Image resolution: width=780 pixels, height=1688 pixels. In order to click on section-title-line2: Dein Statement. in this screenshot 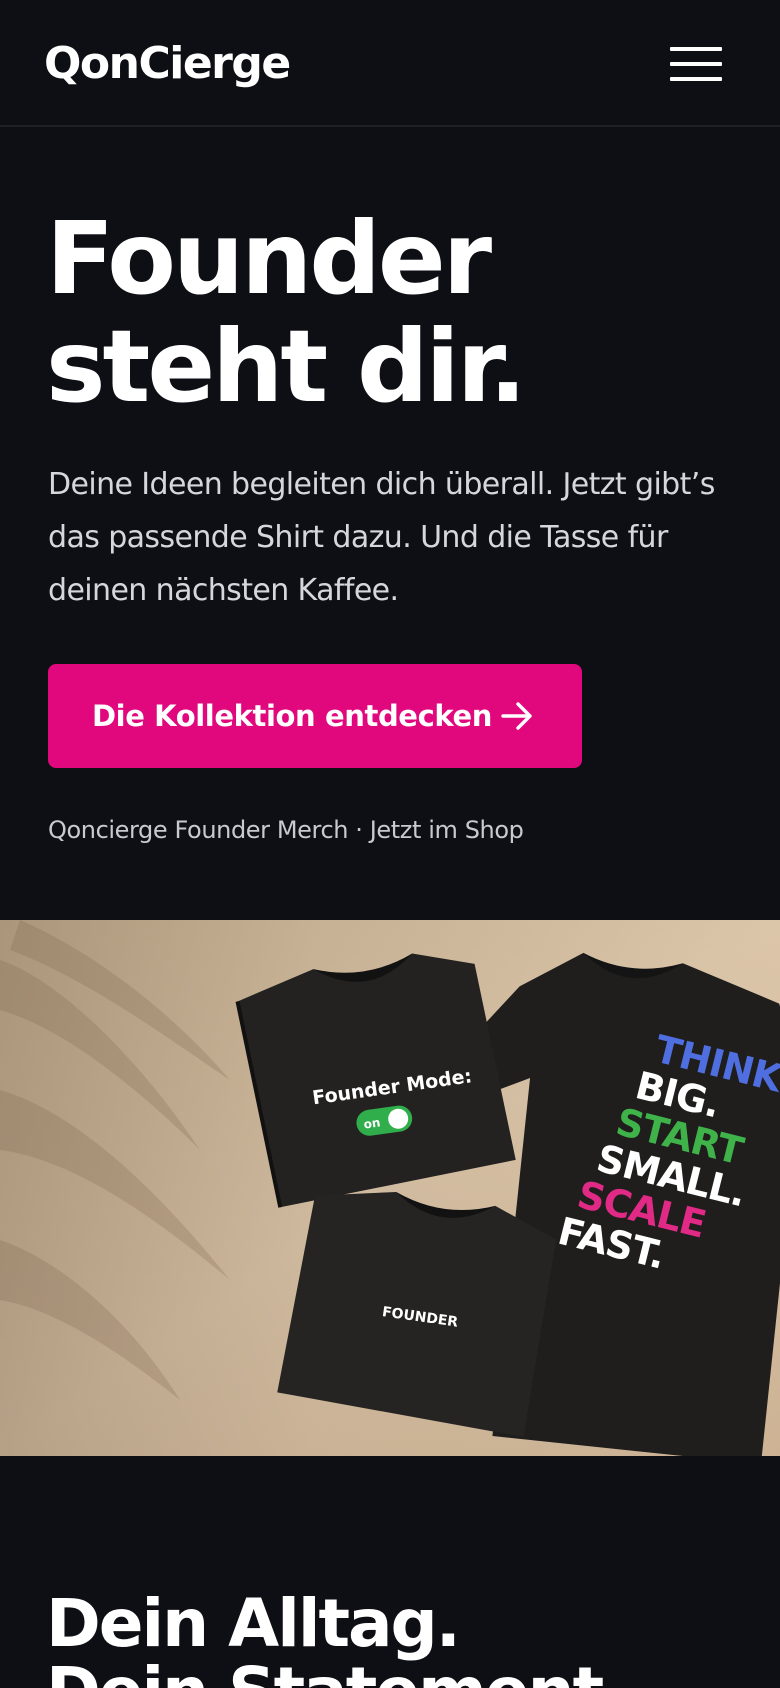, I will do `click(413, 1673)`.